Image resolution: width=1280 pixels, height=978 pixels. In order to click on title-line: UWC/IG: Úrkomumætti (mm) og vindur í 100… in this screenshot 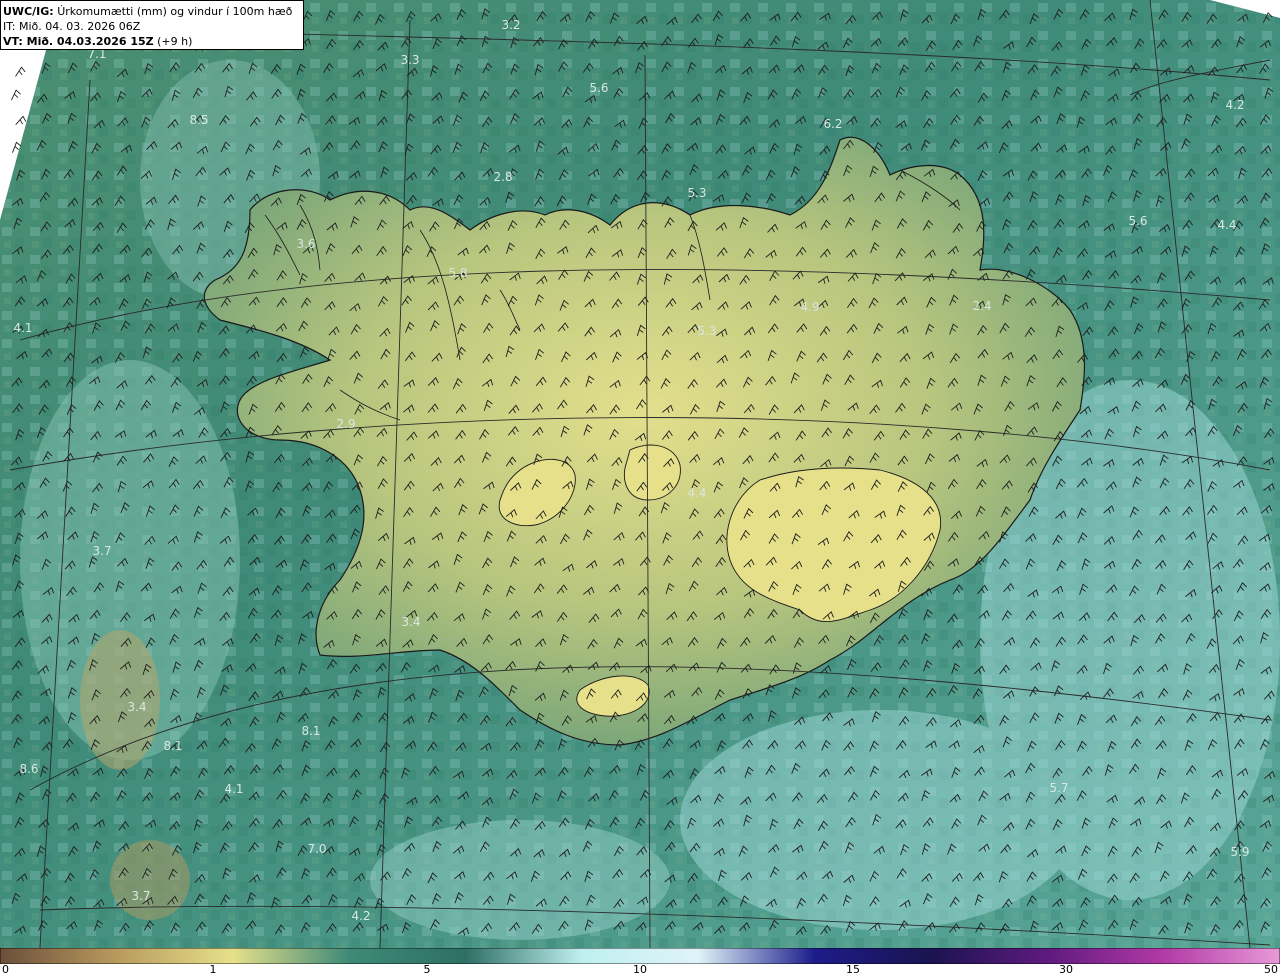, I will do `click(152, 11)`.